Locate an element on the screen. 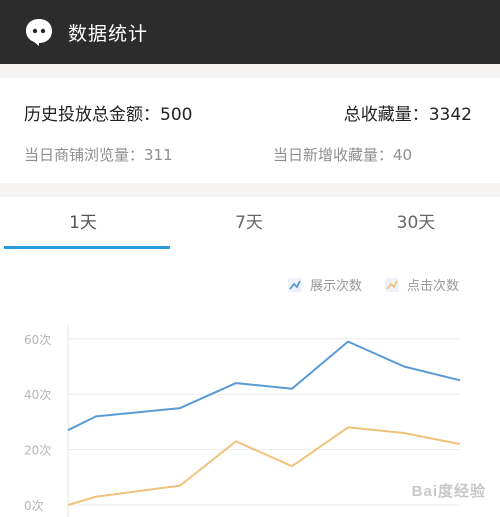 The width and height of the screenshot is (500, 517). legend-label: 点击次数 is located at coordinates (433, 286).